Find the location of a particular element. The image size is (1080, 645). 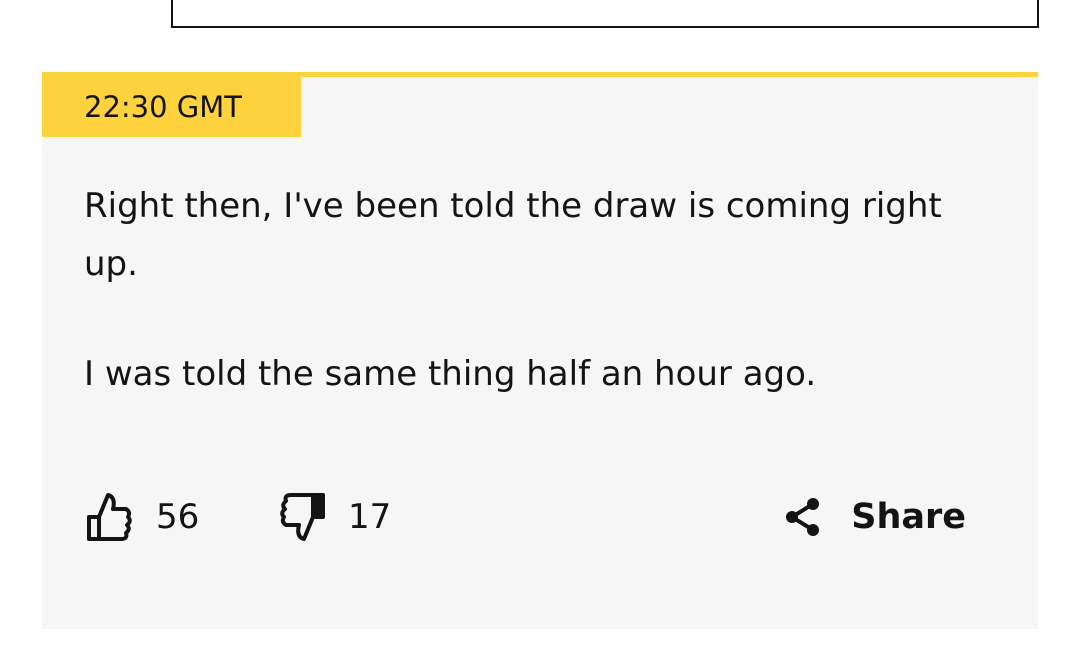

like-button: 56 is located at coordinates (142, 517).